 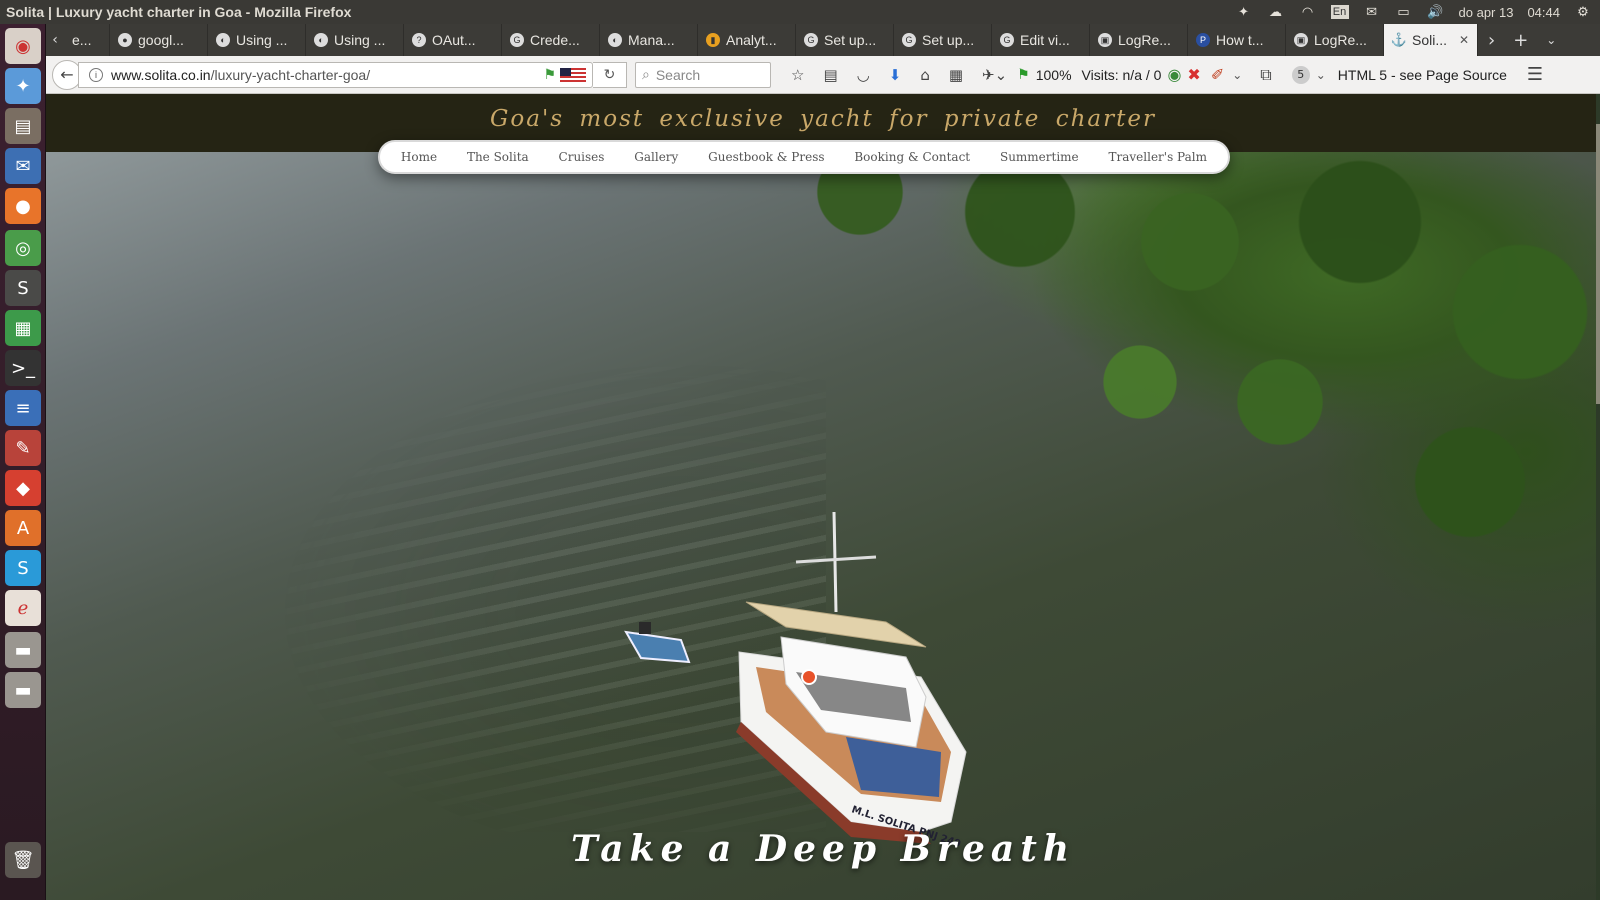 I want to click on chrome-icon: ◎, so click(x=23, y=248).